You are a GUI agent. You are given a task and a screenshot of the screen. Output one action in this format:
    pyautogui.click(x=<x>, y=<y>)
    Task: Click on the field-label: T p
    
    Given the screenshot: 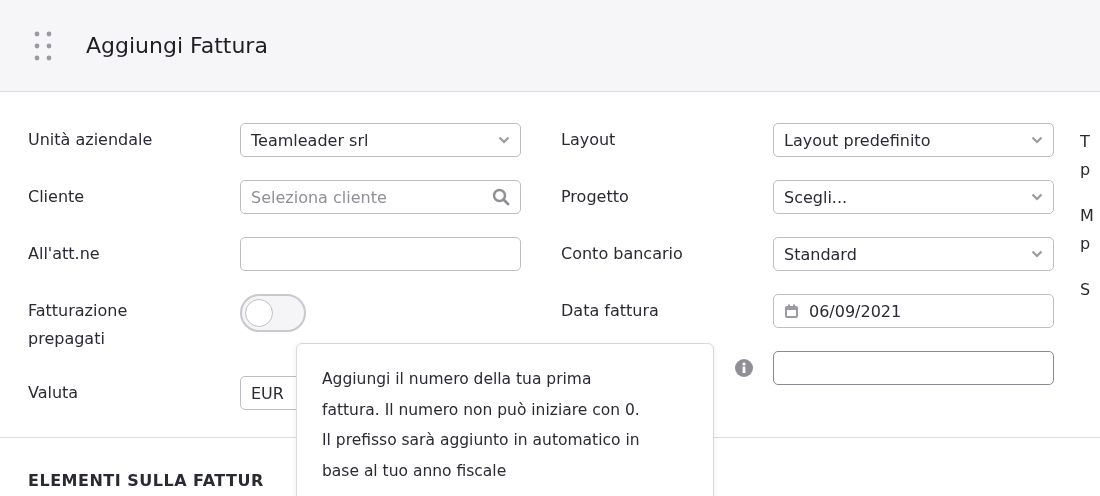 What is the action you would take?
    pyautogui.click(x=1086, y=156)
    